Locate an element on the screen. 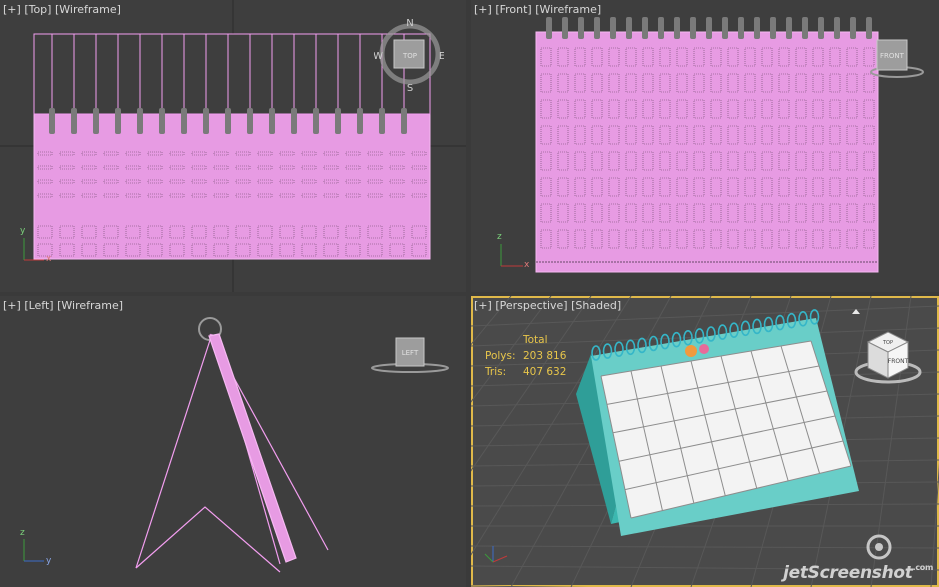  viewcube-front-label: FRONT is located at coordinates (892, 56).